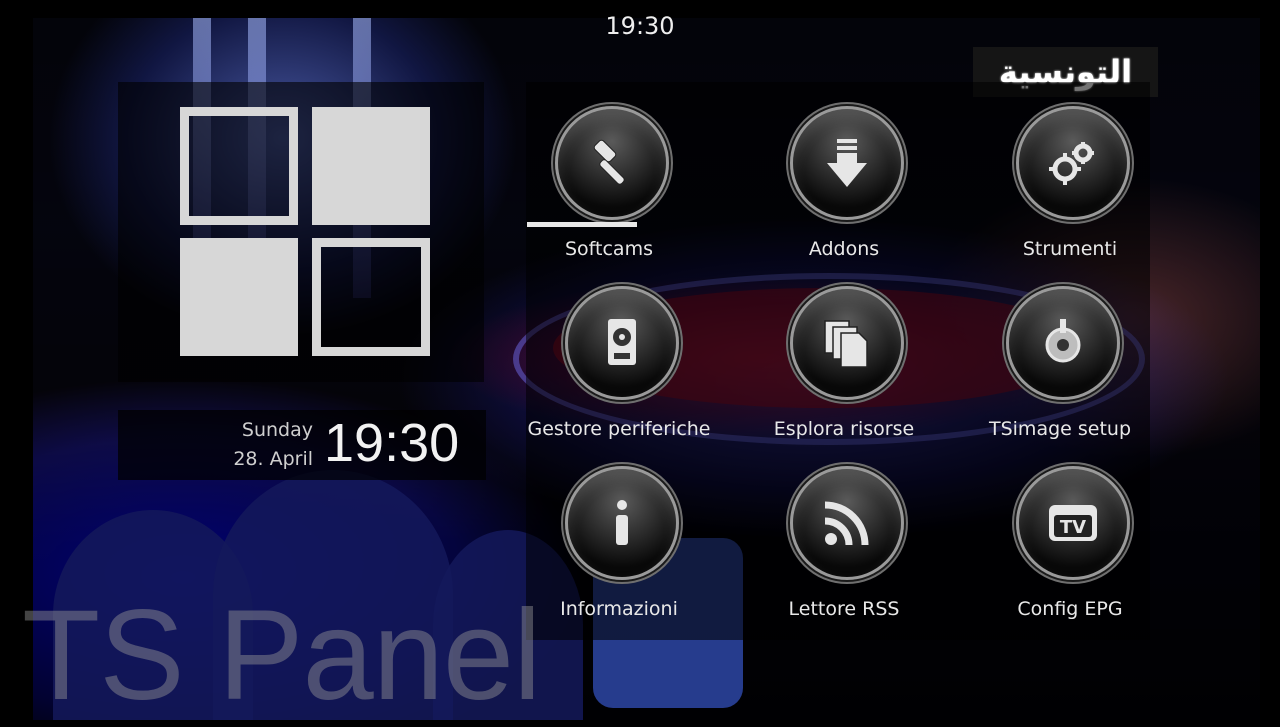 The width and height of the screenshot is (1280, 727). I want to click on info-icon, so click(622, 523).